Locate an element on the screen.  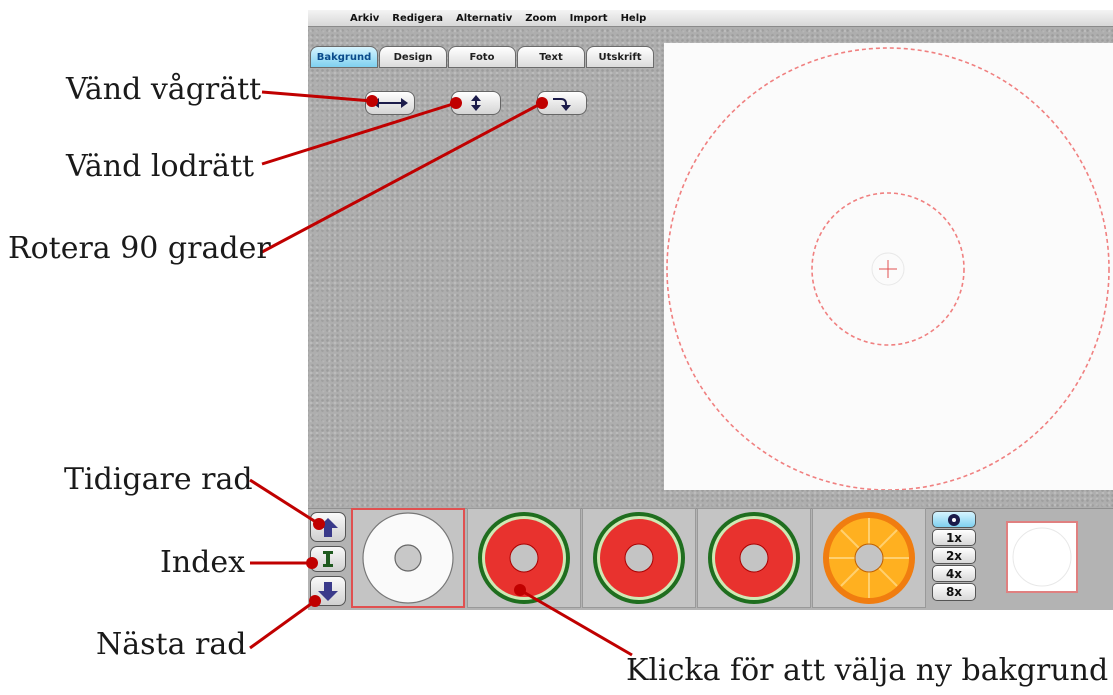
flip-horizontal-button is located at coordinates (390, 103).